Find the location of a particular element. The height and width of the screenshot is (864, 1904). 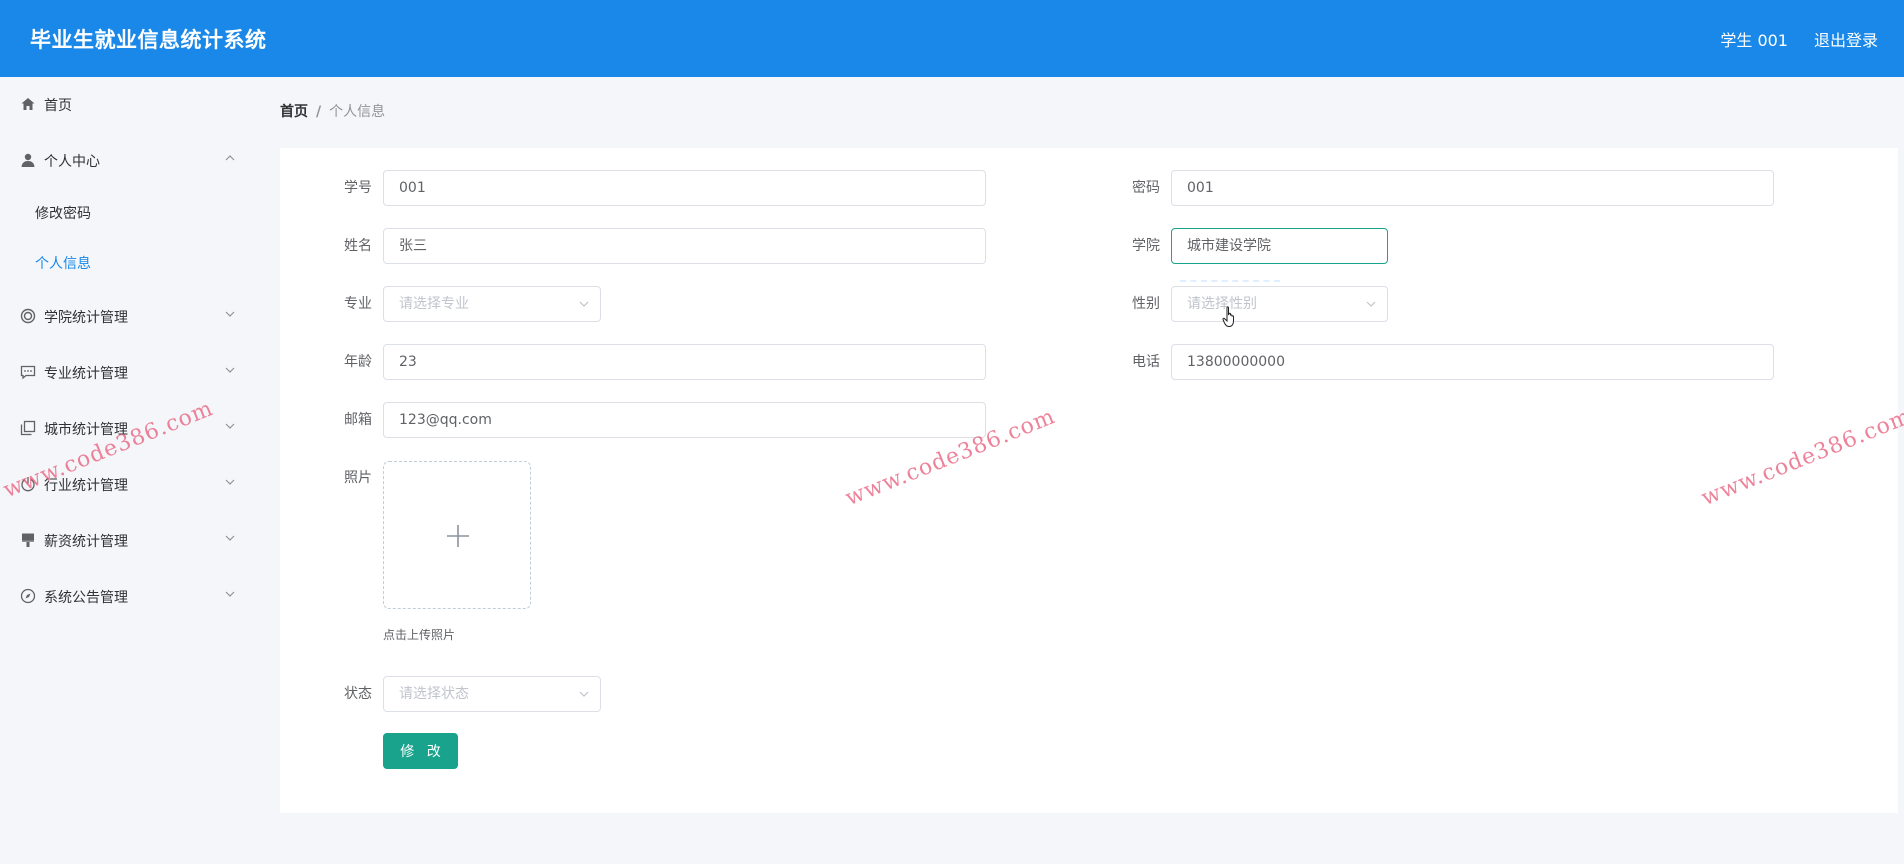

major-label: 专业 is located at coordinates (358, 304).